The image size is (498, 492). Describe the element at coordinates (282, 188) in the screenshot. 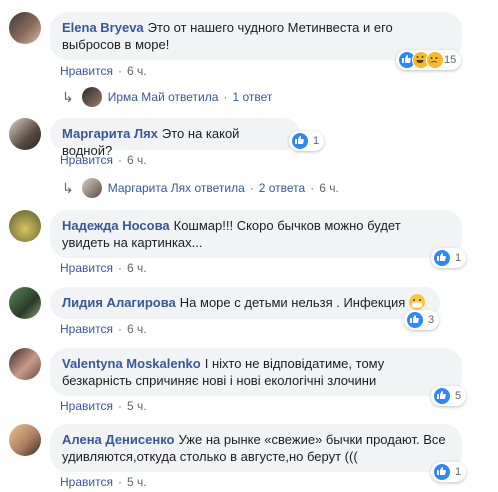

I see `reply-count: 2 ответа` at that location.